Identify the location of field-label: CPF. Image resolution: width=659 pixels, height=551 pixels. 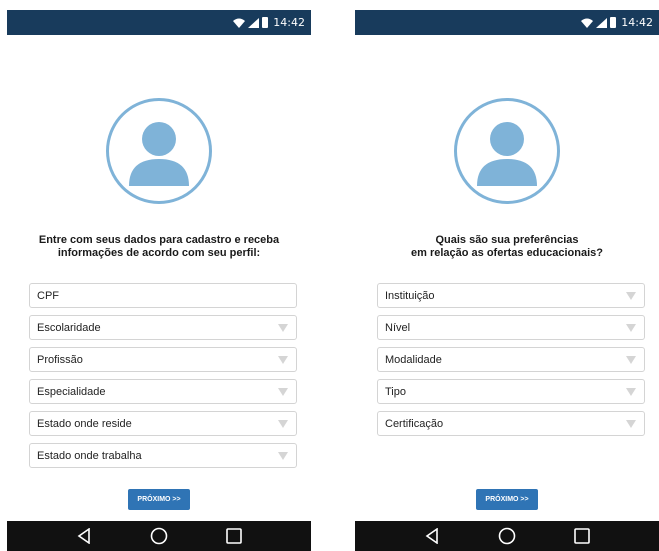
(48, 295).